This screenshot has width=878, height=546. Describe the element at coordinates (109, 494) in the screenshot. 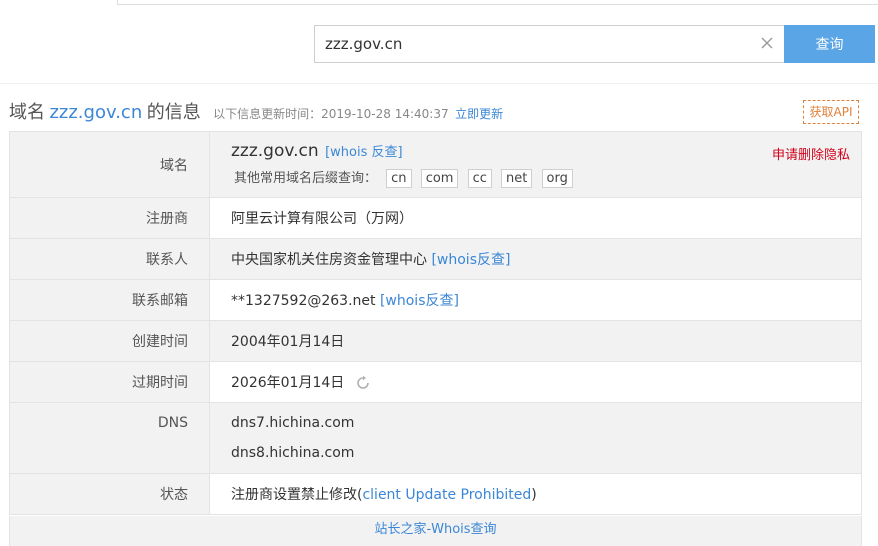

I see `row-label-status: 状态` at that location.